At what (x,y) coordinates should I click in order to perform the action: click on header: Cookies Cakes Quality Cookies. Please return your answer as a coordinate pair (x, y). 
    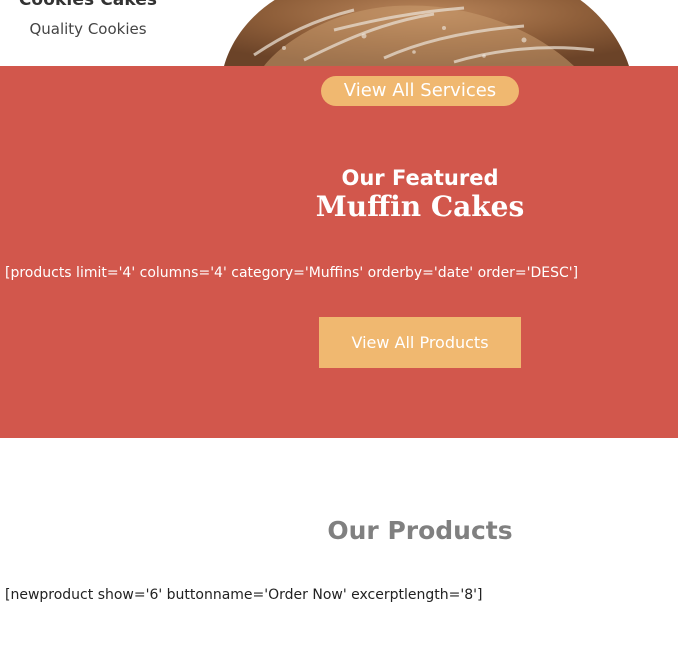
    Looking at the image, I should click on (339, 33).